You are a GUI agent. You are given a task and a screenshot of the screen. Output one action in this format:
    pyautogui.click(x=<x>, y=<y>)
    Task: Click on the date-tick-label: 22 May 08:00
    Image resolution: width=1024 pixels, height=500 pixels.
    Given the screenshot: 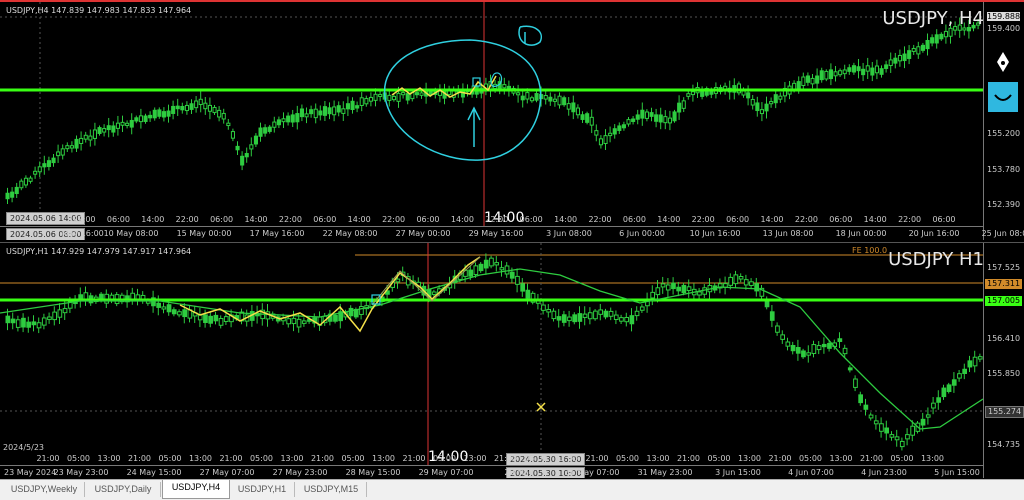 What is the action you would take?
    pyautogui.click(x=350, y=233)
    